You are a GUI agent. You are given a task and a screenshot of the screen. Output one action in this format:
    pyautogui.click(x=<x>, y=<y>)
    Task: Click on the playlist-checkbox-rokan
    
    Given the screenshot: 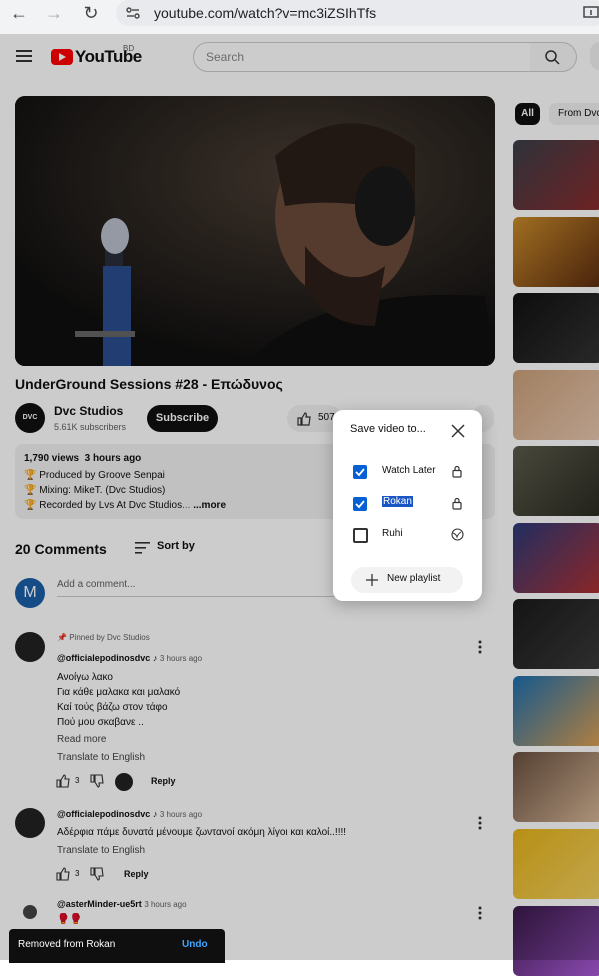 What is the action you would take?
    pyautogui.click(x=360, y=504)
    